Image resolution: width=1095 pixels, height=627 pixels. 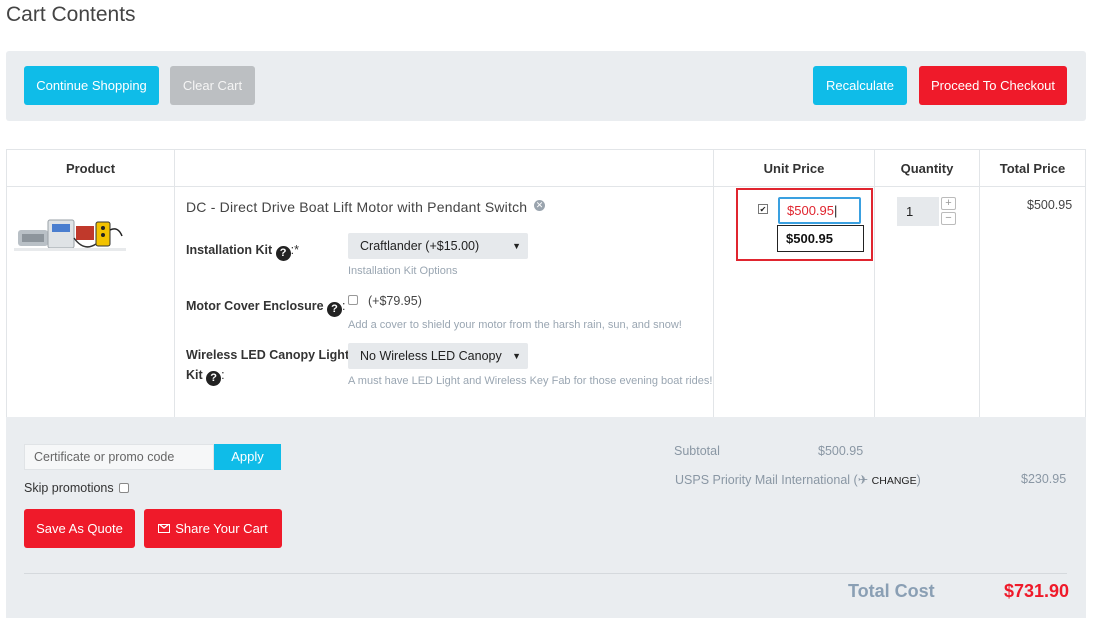 What do you see at coordinates (891, 591) in the screenshot?
I see `total-cost-label: Total Cost` at bounding box center [891, 591].